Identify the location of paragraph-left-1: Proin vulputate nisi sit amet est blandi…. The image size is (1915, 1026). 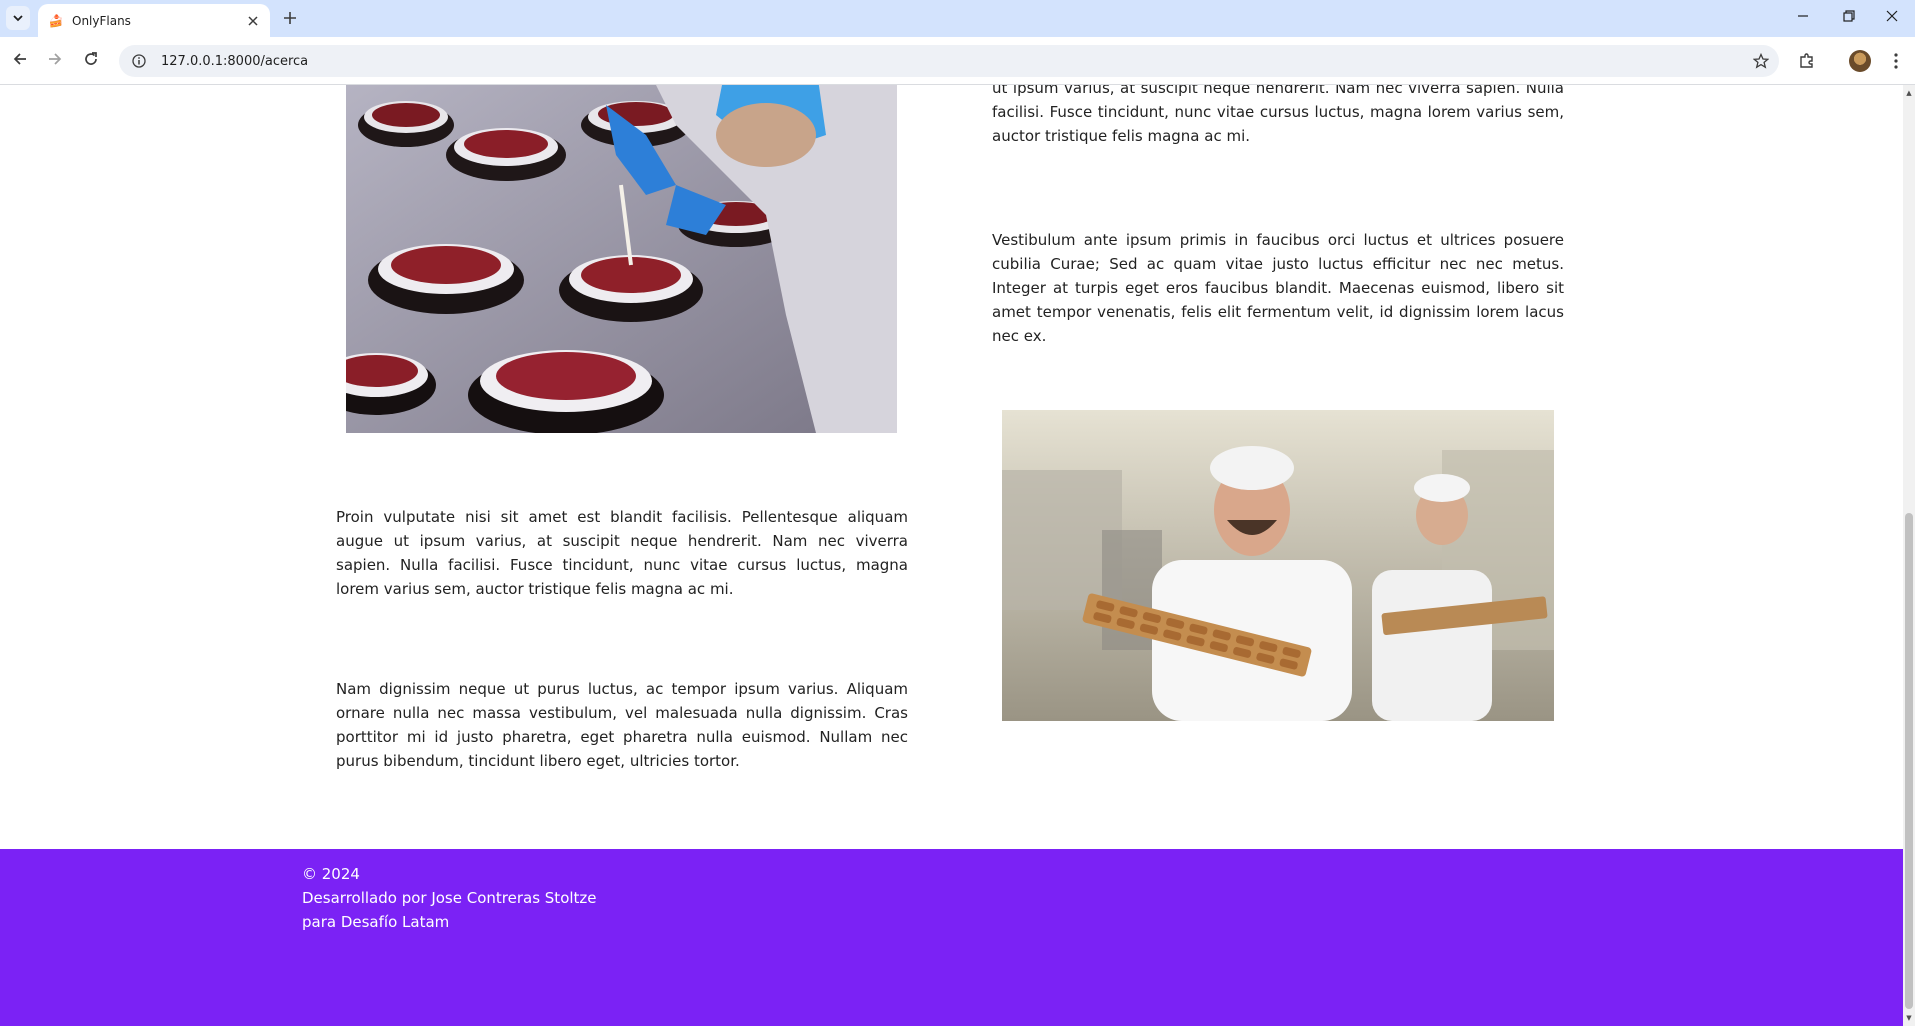
(622, 553).